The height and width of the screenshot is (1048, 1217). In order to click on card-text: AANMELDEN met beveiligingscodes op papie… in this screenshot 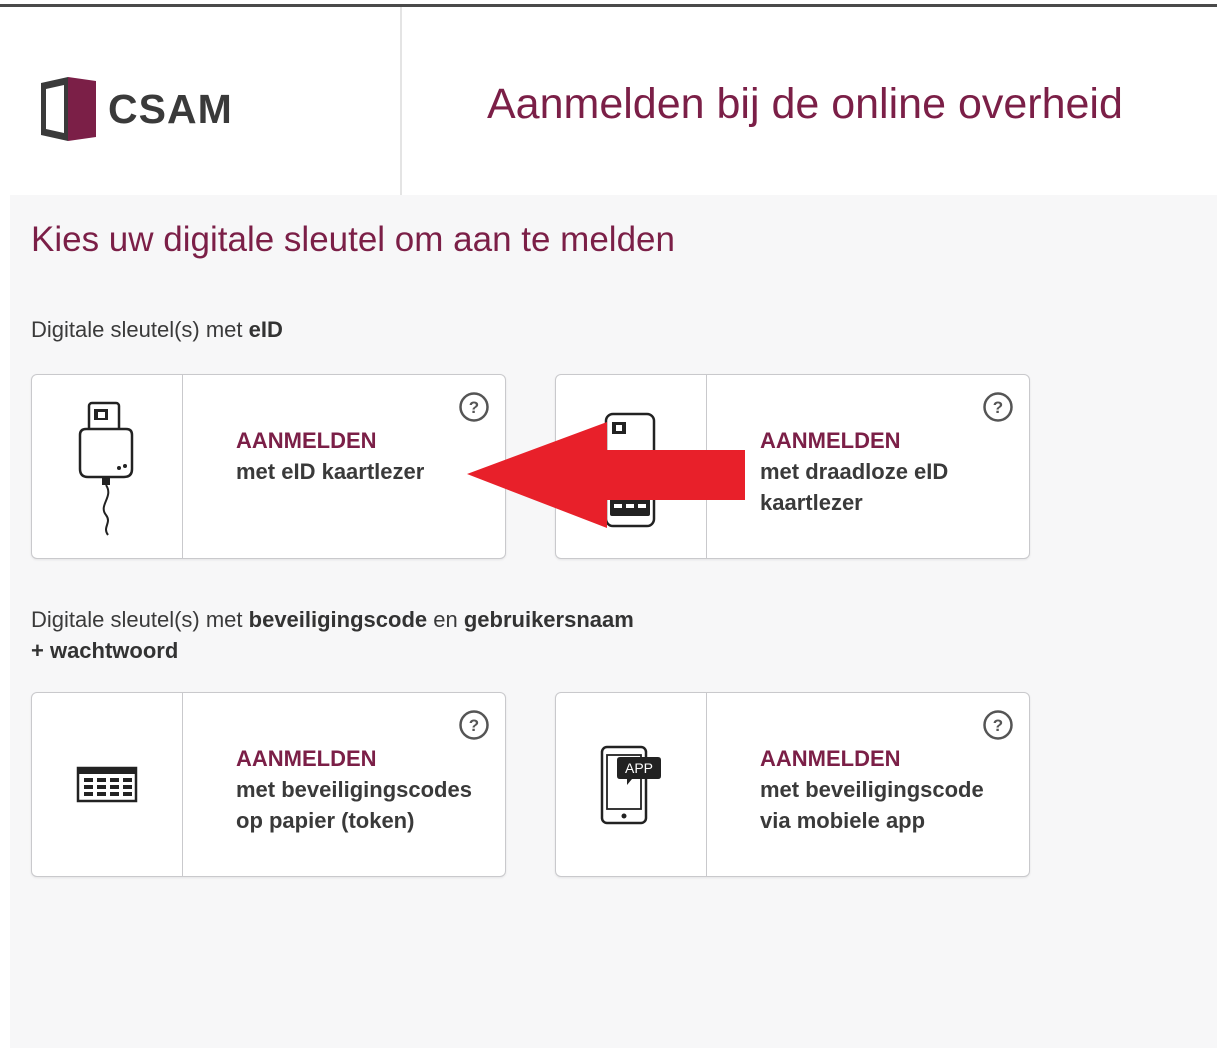, I will do `click(354, 789)`.